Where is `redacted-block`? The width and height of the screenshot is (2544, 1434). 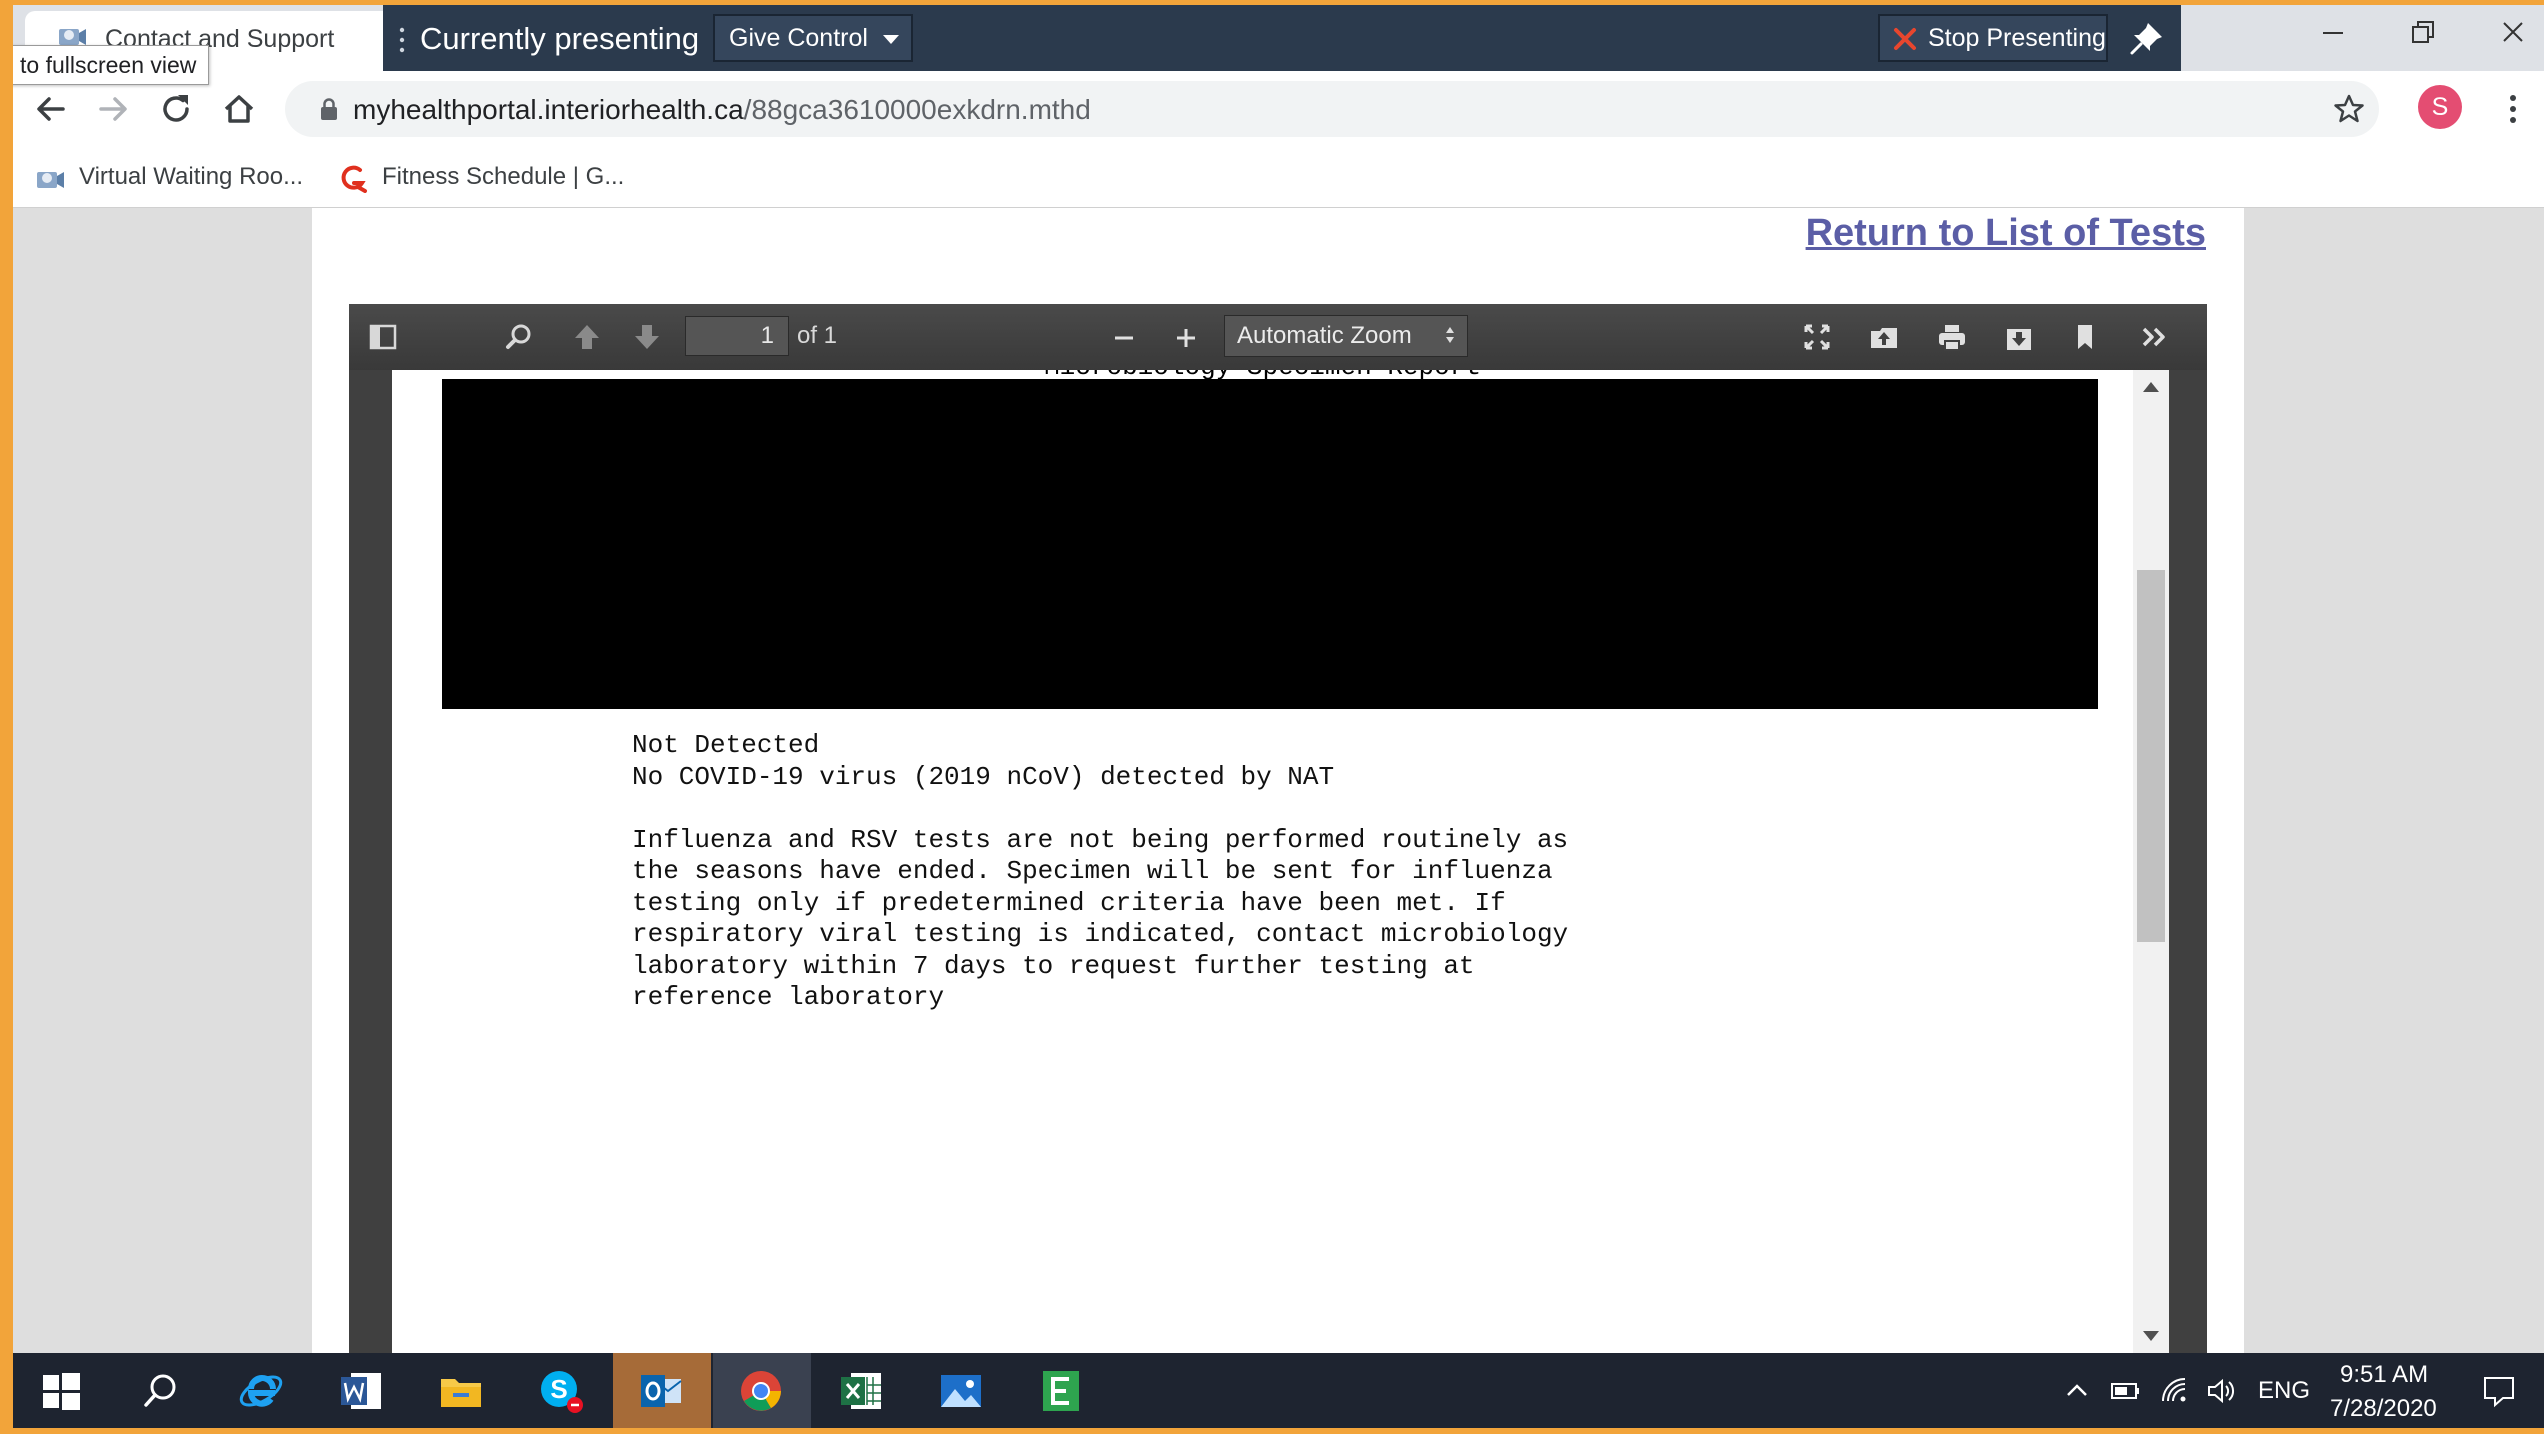 redacted-block is located at coordinates (1270, 544).